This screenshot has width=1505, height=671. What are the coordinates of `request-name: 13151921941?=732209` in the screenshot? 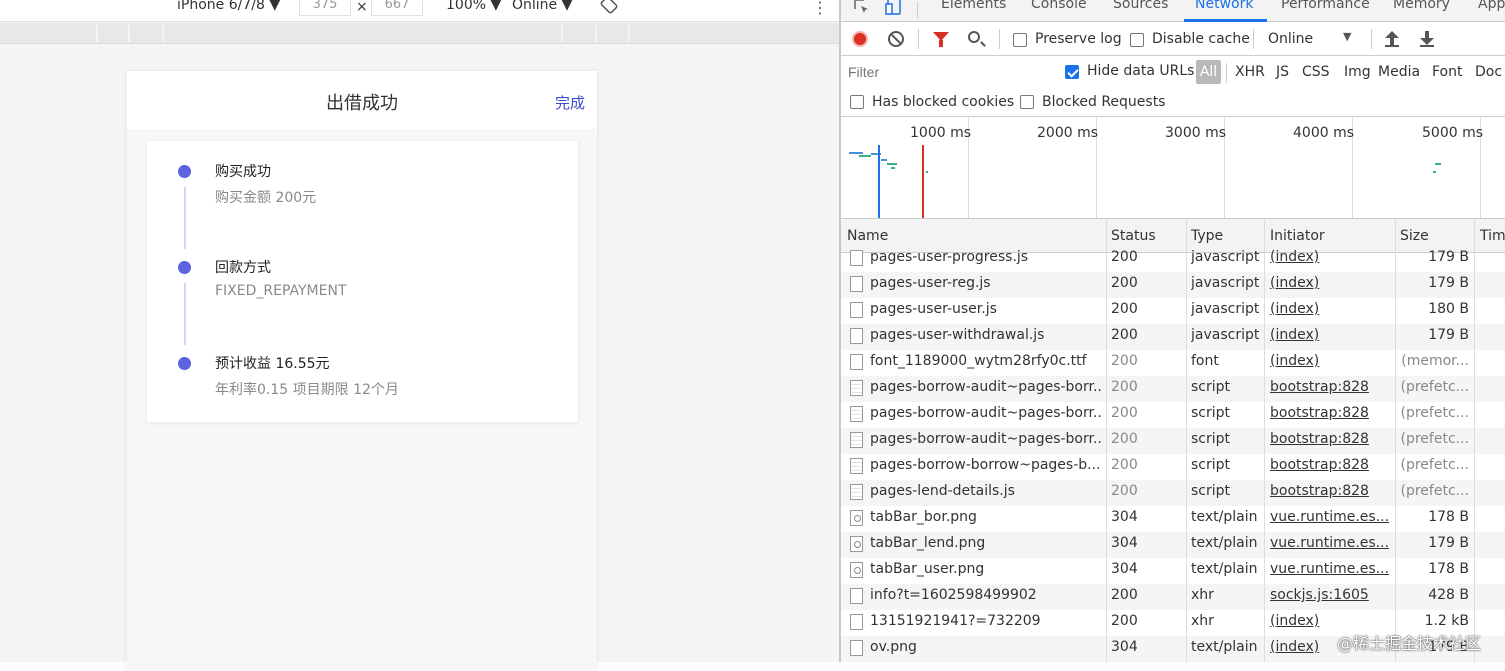 It's located at (955, 621).